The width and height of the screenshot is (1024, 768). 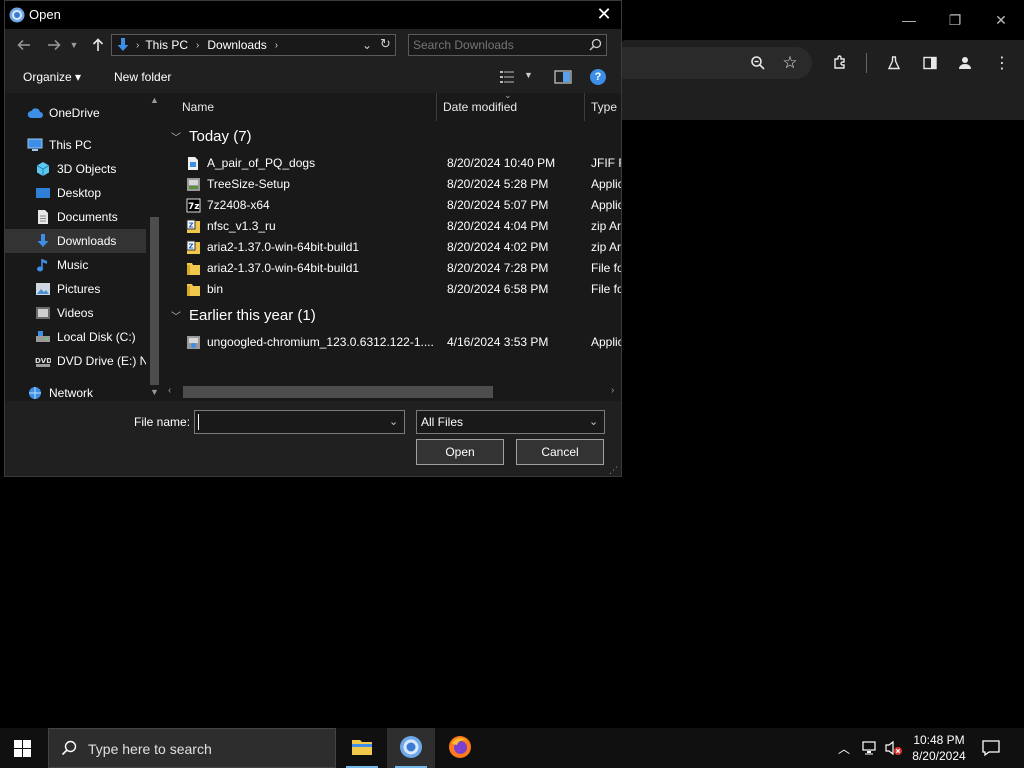 I want to click on recent-locations-chevron-icon: ▼, so click(x=74, y=45).